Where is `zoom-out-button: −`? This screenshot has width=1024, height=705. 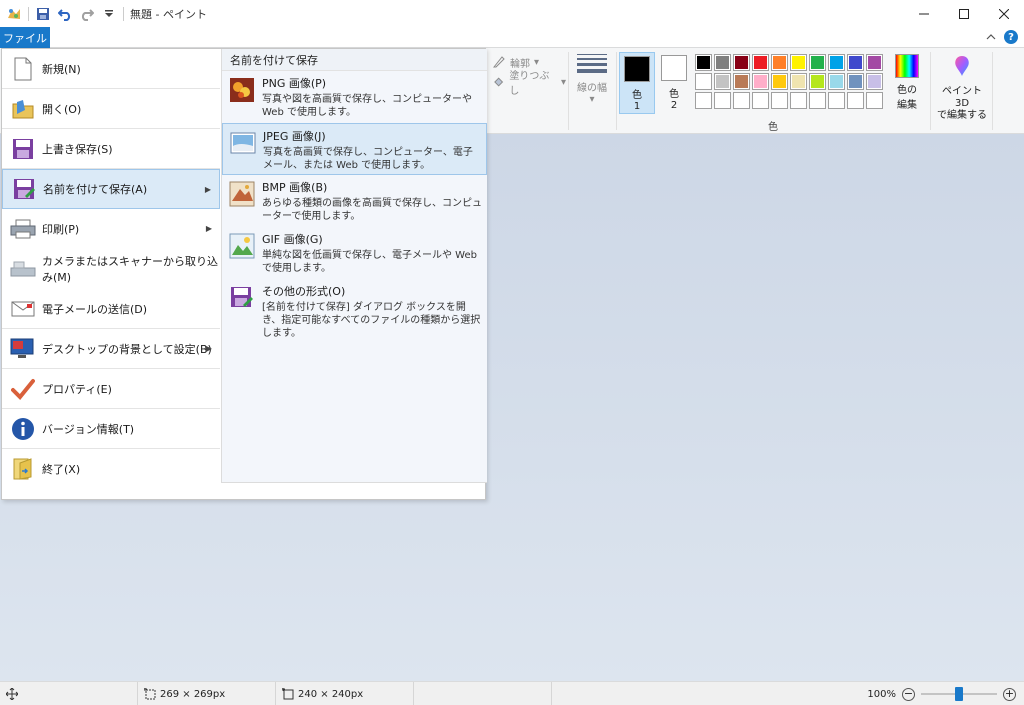
zoom-out-button: − is located at coordinates (908, 694).